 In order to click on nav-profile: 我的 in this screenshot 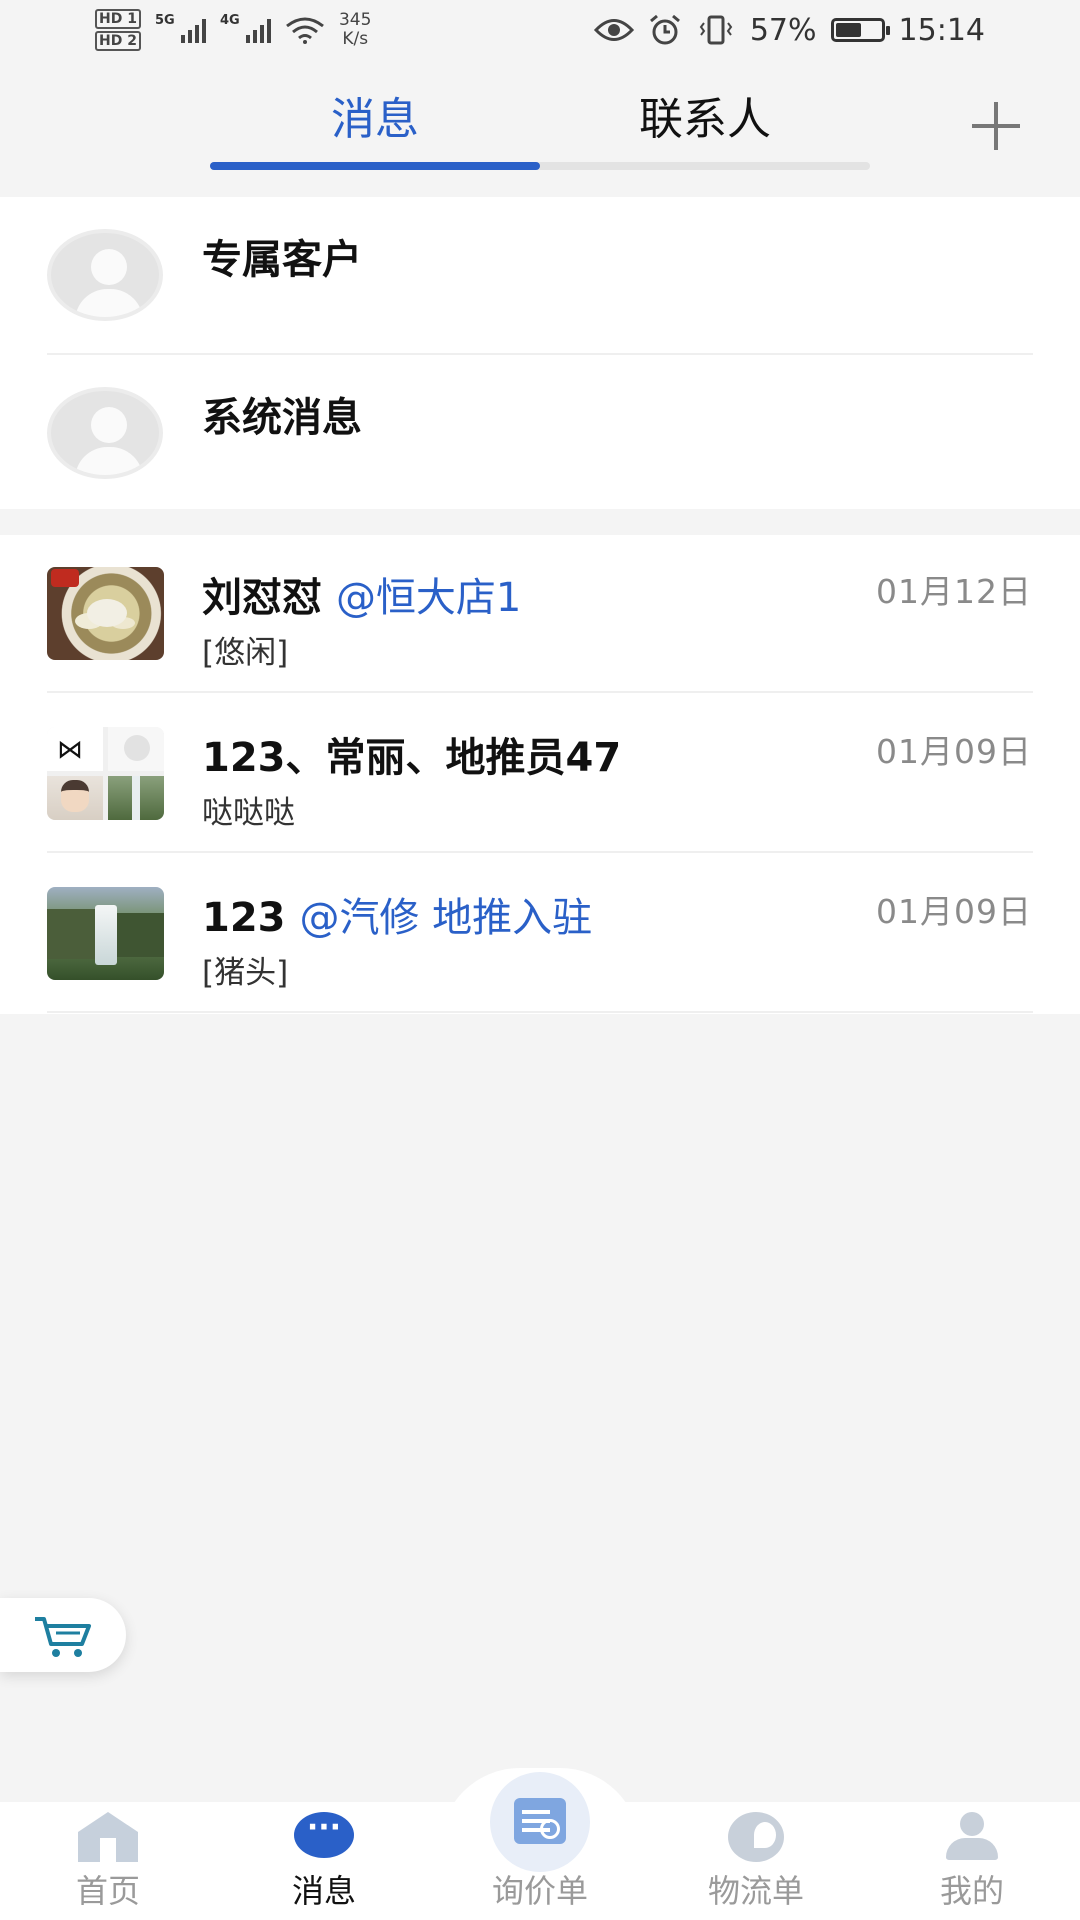, I will do `click(972, 1861)`.